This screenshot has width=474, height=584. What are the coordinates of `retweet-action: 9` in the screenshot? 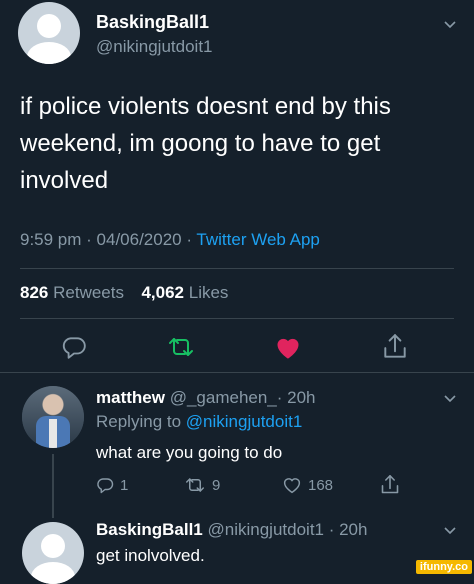 It's located at (202, 485).